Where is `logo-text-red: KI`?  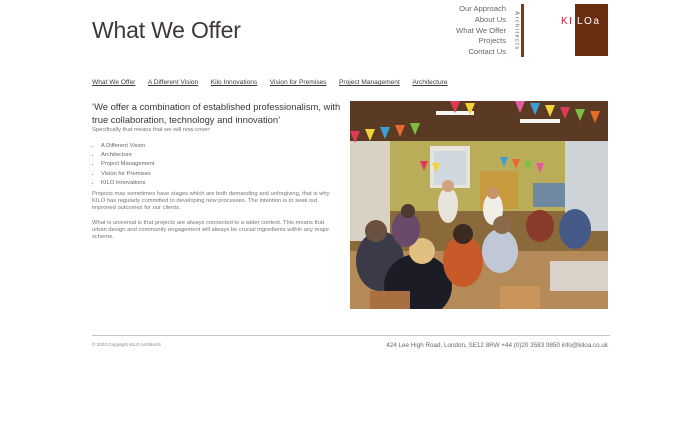
logo-text-red: KI is located at coordinates (567, 21).